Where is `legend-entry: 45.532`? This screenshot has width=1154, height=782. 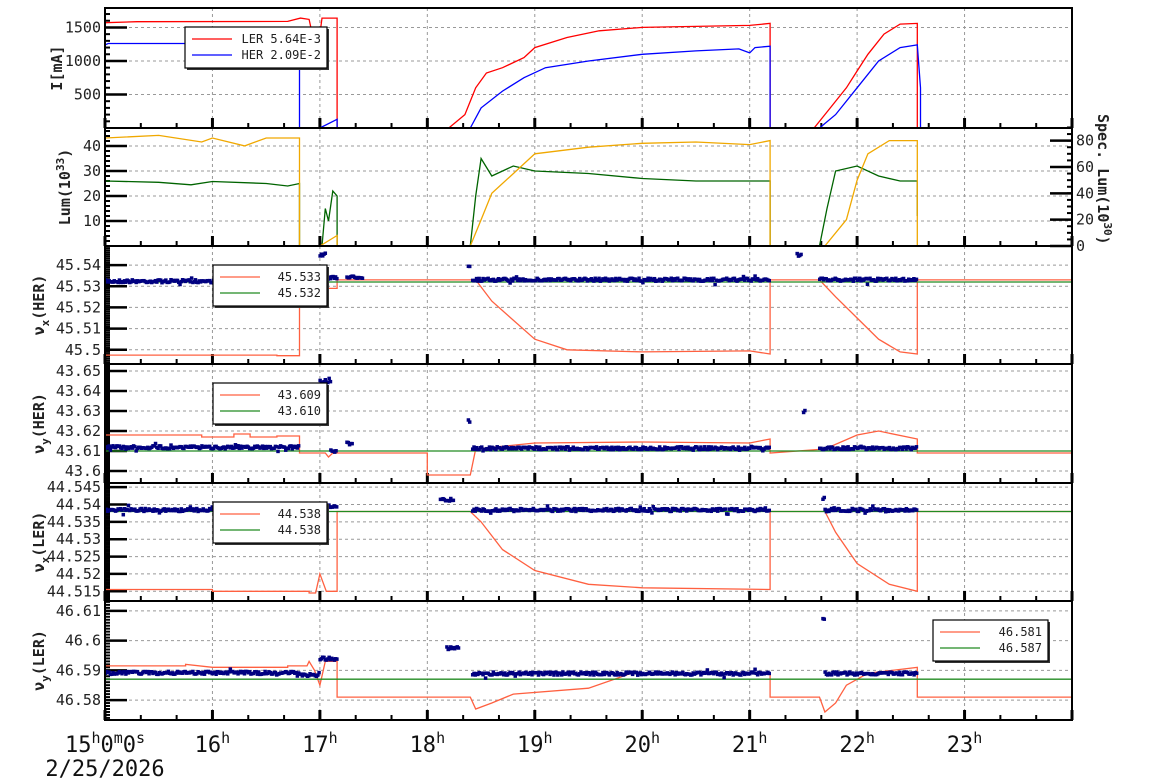
legend-entry: 45.532 is located at coordinates (299, 293).